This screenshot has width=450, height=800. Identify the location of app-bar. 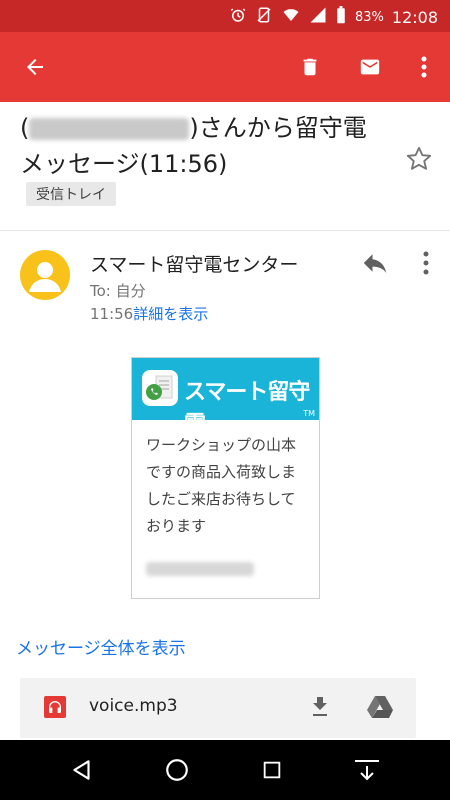
(225, 67).